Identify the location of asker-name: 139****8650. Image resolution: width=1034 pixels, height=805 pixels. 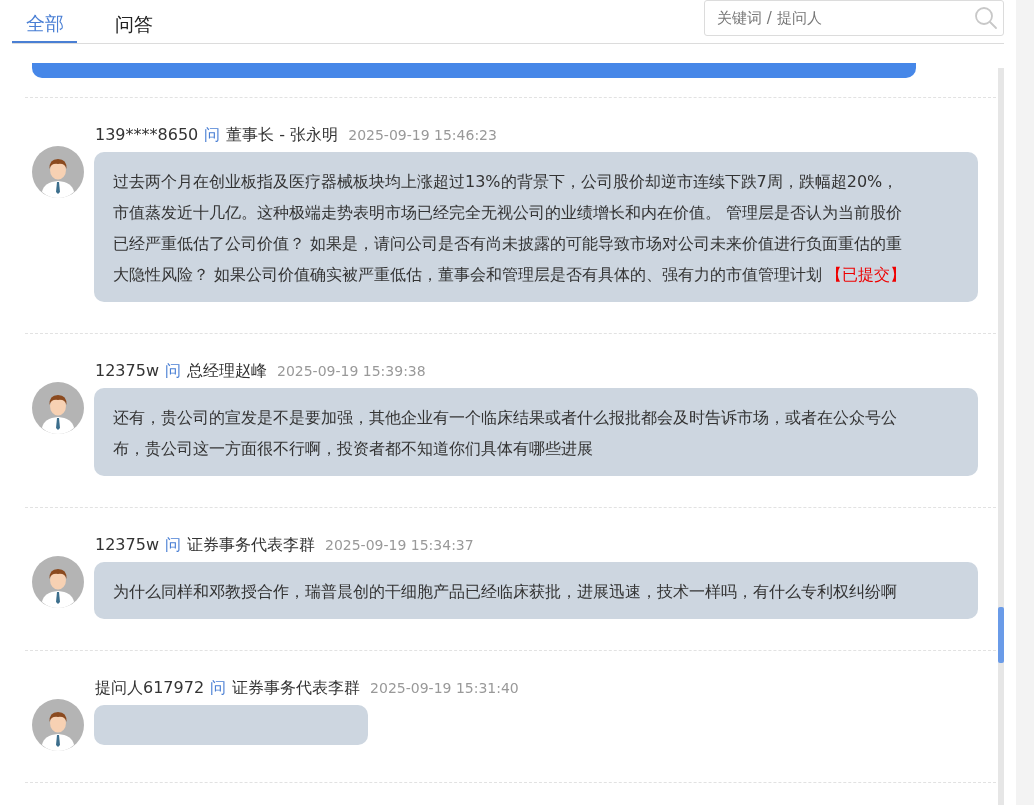
(147, 134).